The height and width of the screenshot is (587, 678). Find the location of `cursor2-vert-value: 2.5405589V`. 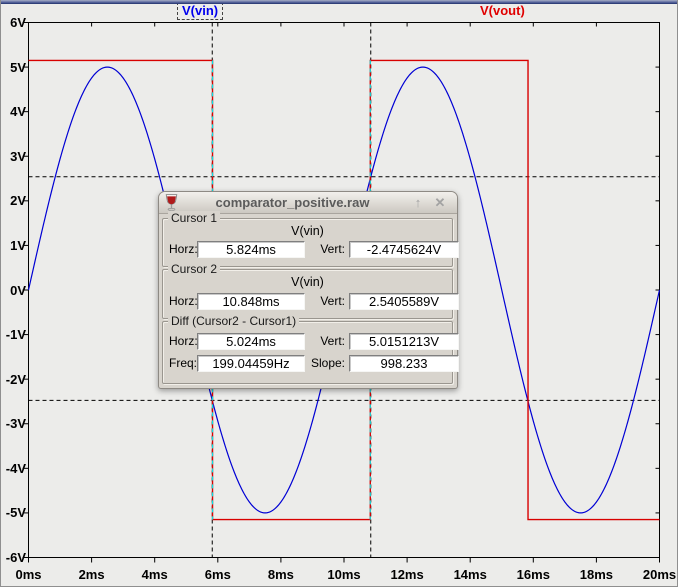

cursor2-vert-value: 2.5405589V is located at coordinates (404, 301).